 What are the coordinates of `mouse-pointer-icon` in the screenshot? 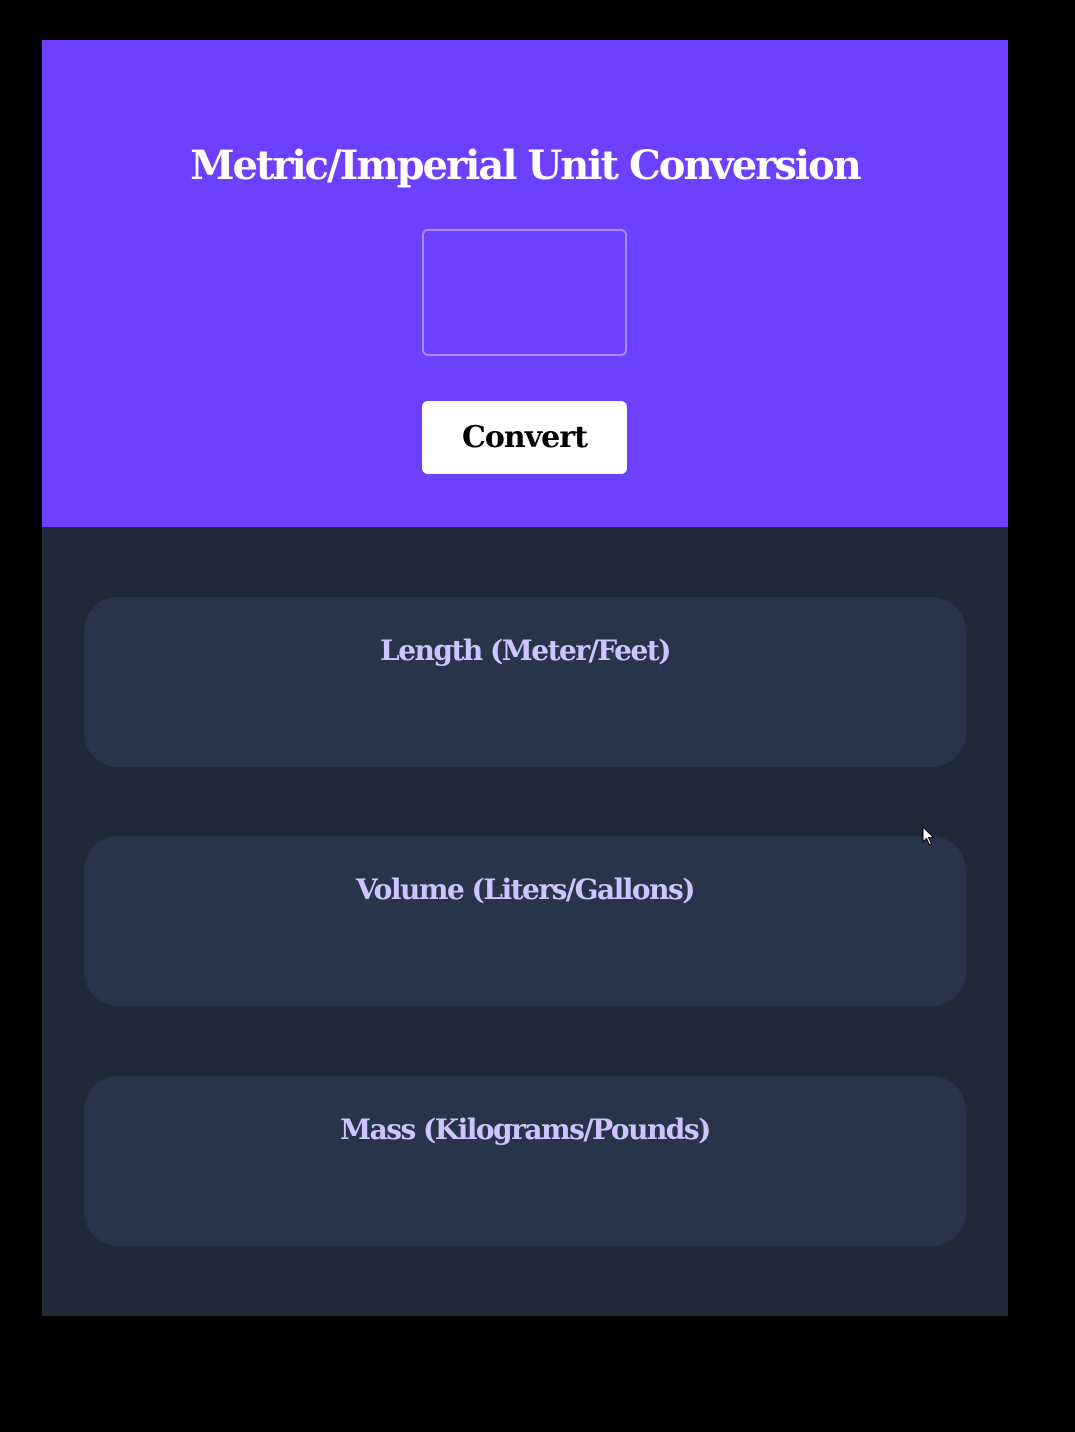 It's located at (928, 836).